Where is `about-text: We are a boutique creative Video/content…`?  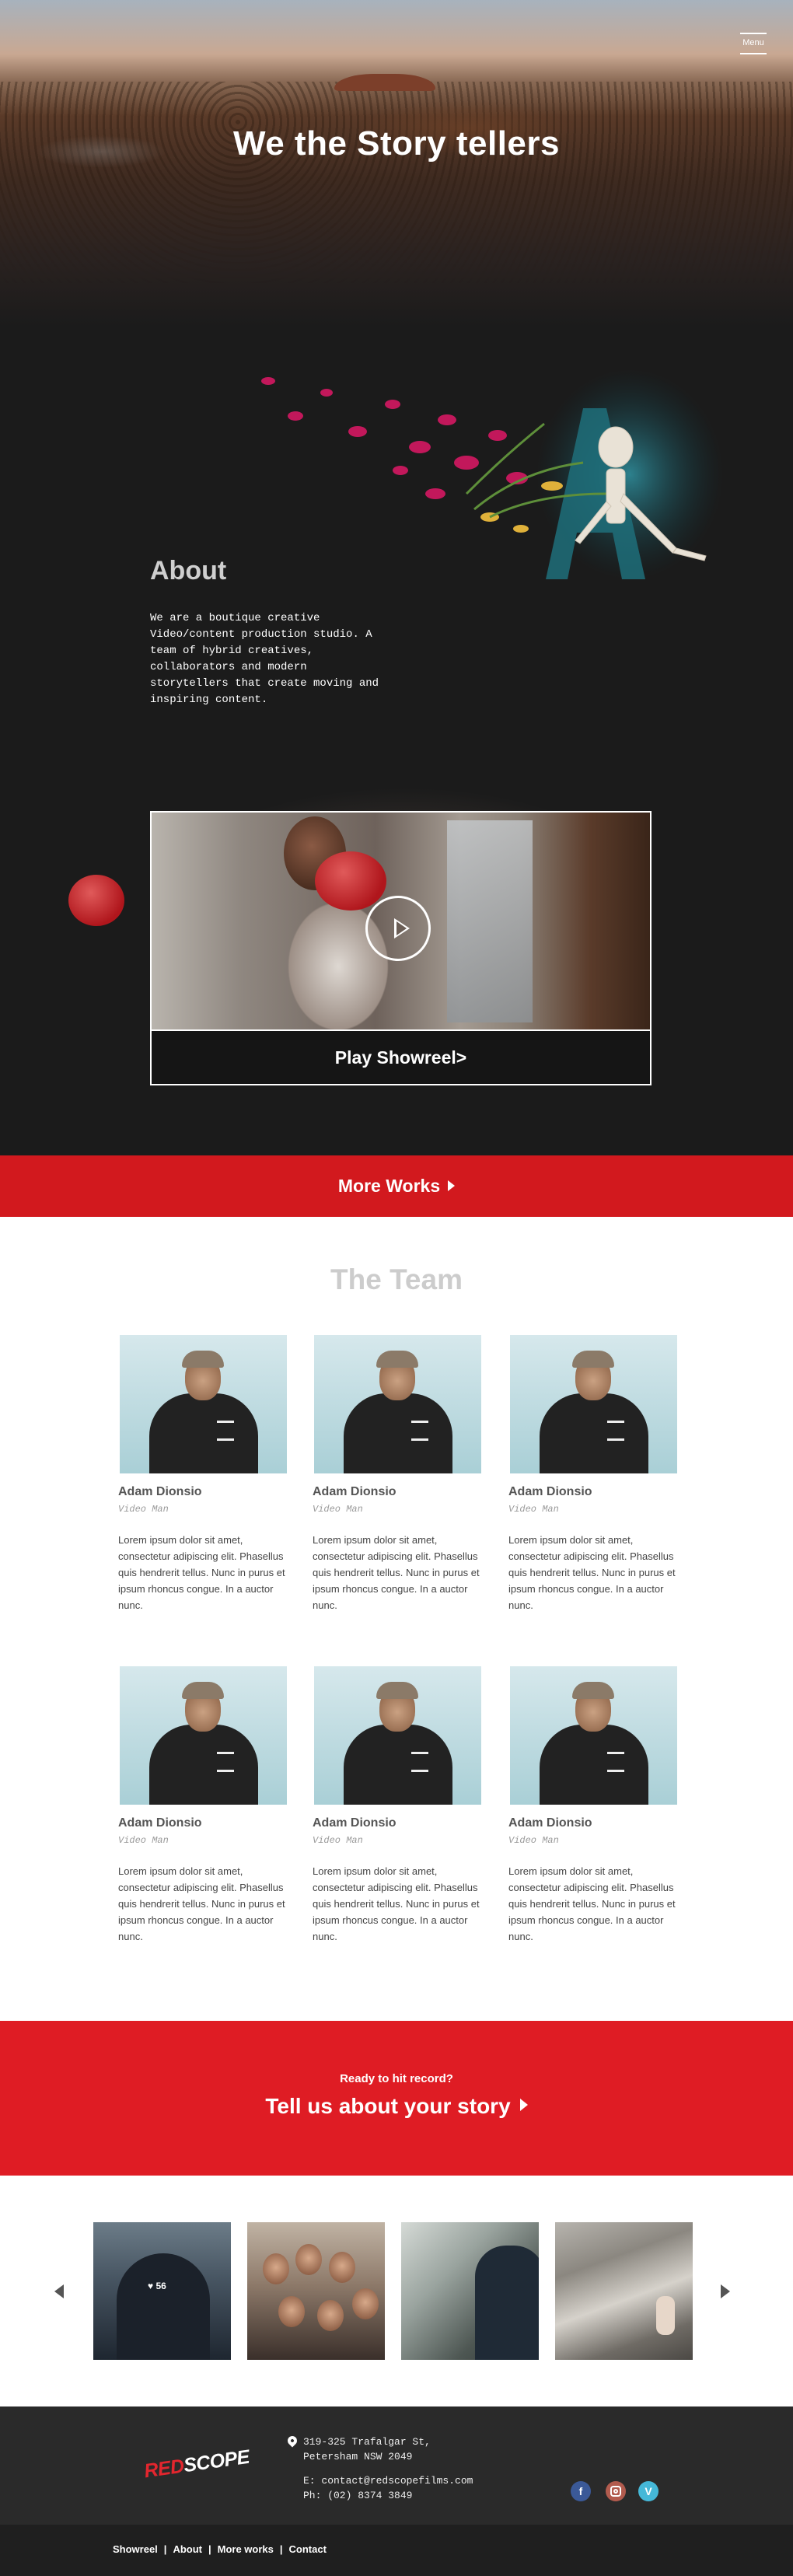 about-text: We are a boutique creative Video/content… is located at coordinates (264, 659).